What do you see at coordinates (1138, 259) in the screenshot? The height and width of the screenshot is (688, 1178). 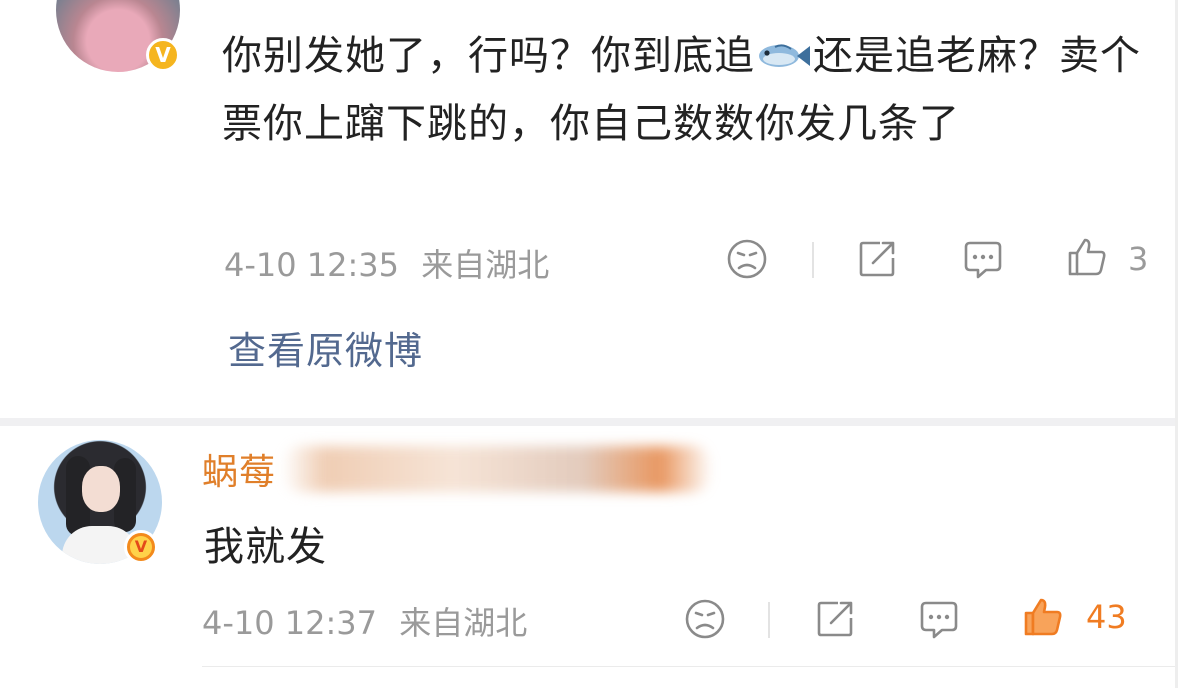 I see `like-count: 3` at bounding box center [1138, 259].